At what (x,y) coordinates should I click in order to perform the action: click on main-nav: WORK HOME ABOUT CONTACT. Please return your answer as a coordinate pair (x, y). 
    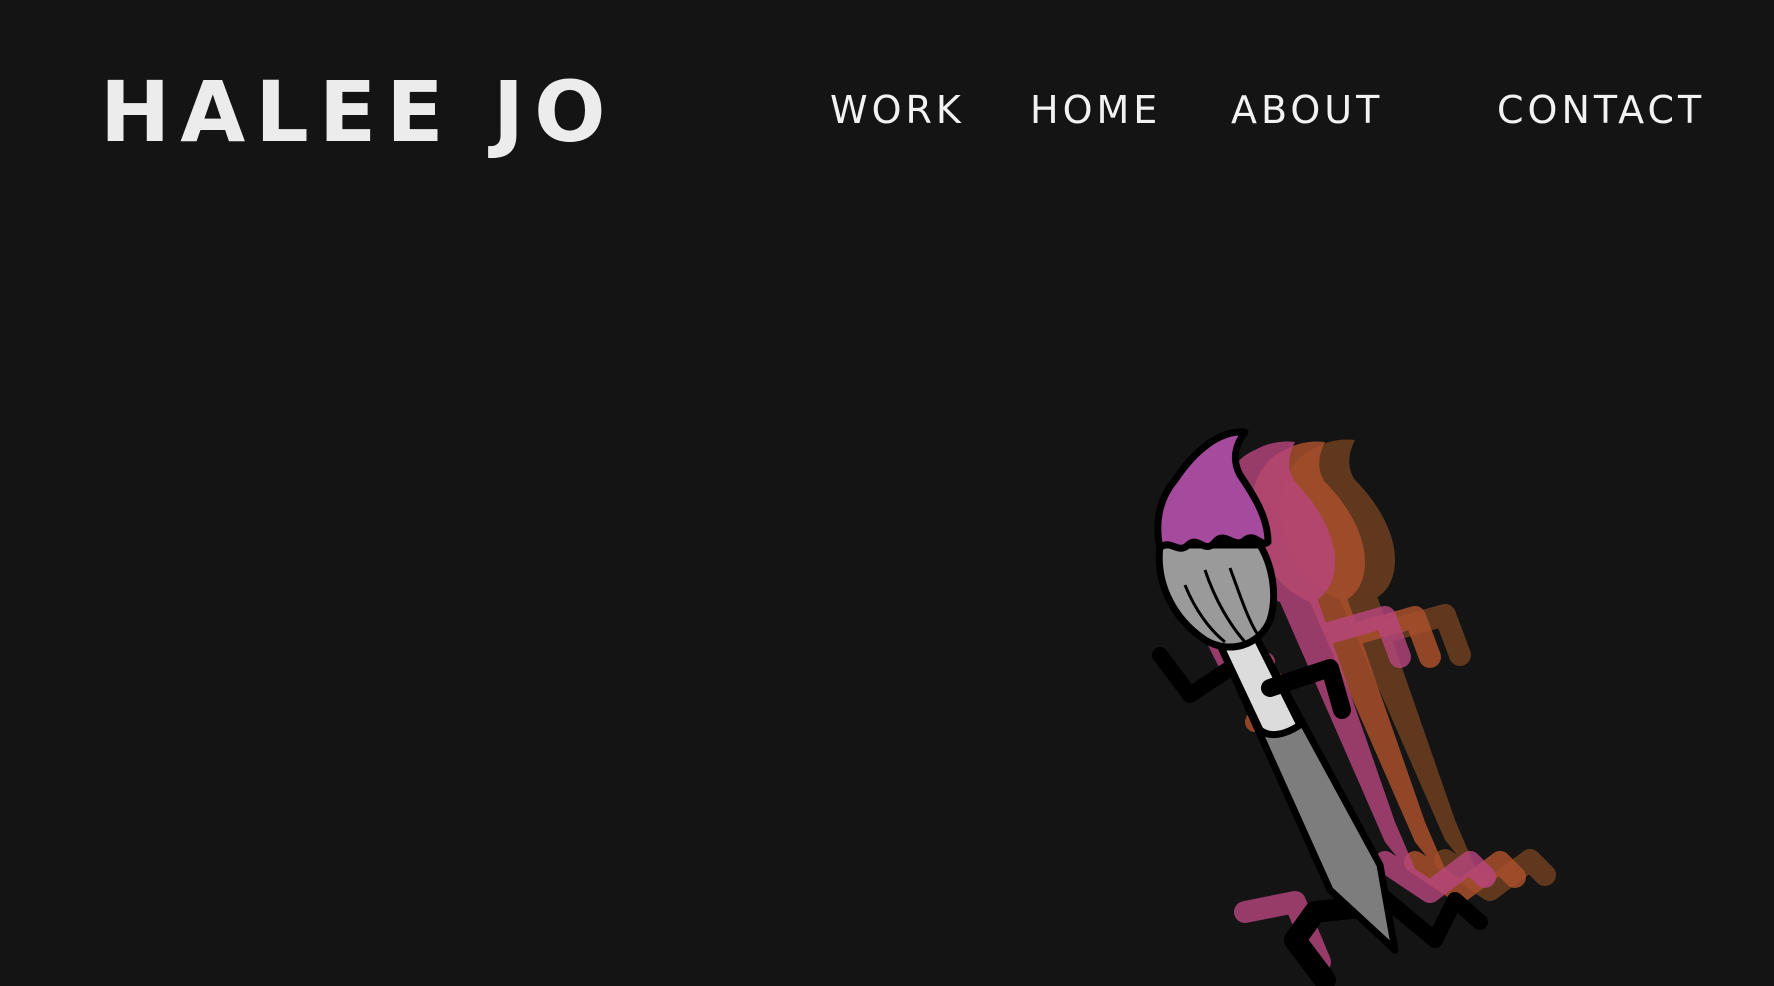
    Looking at the image, I should click on (887, 110).